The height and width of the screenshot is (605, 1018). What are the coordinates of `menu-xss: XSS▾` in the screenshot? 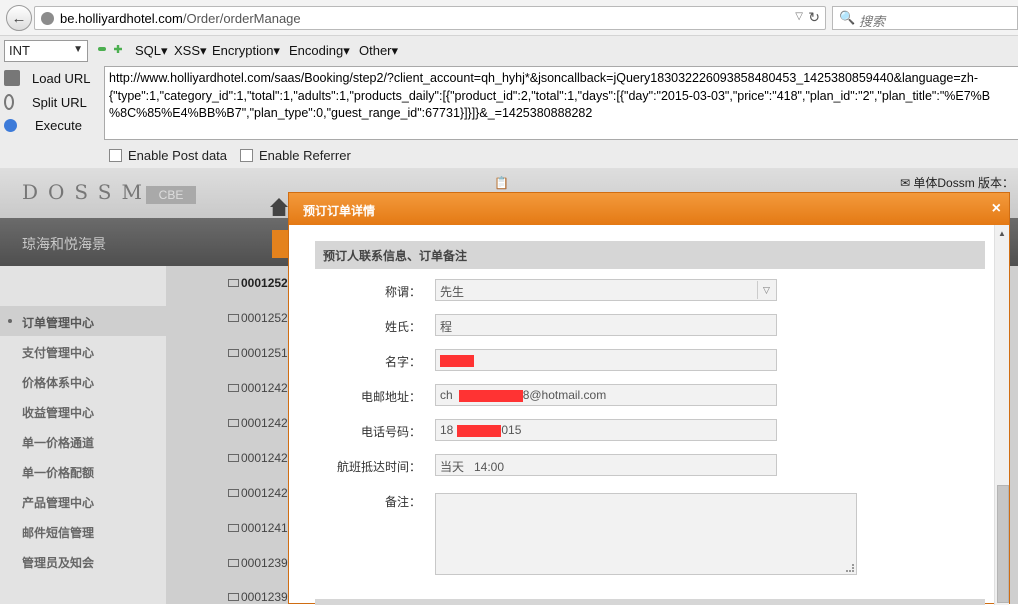 It's located at (190, 51).